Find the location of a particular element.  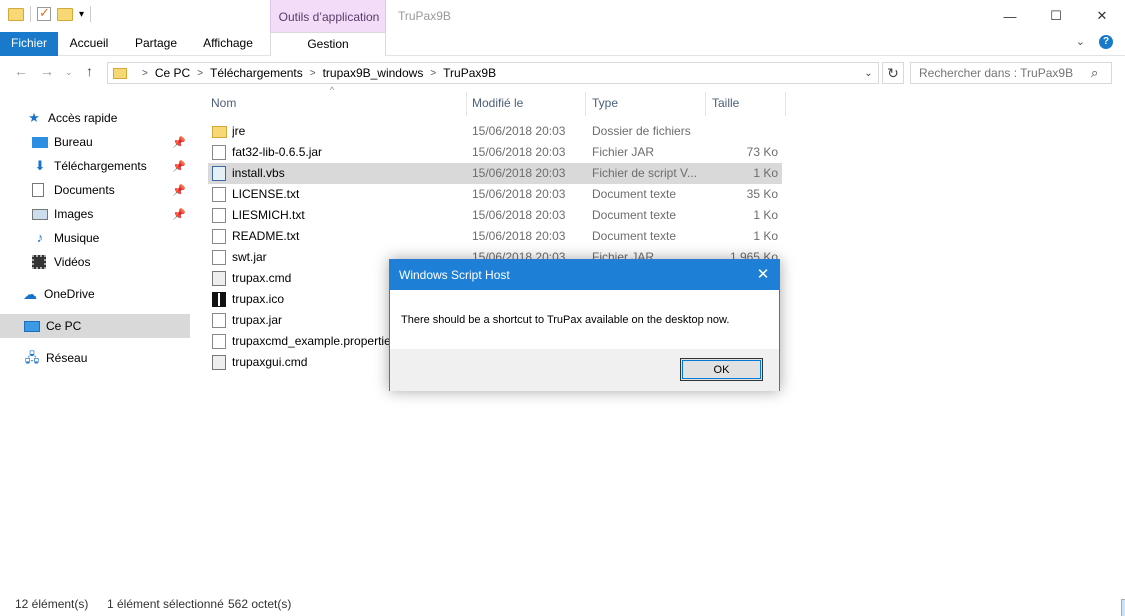

file-name: trupax.ico is located at coordinates (258, 299).